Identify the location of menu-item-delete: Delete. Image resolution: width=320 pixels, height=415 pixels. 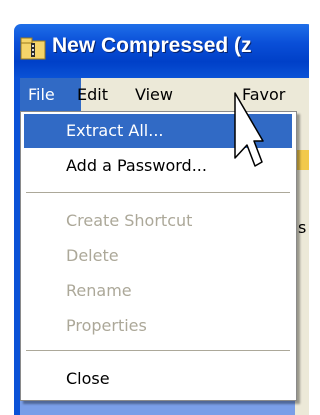
(158, 256).